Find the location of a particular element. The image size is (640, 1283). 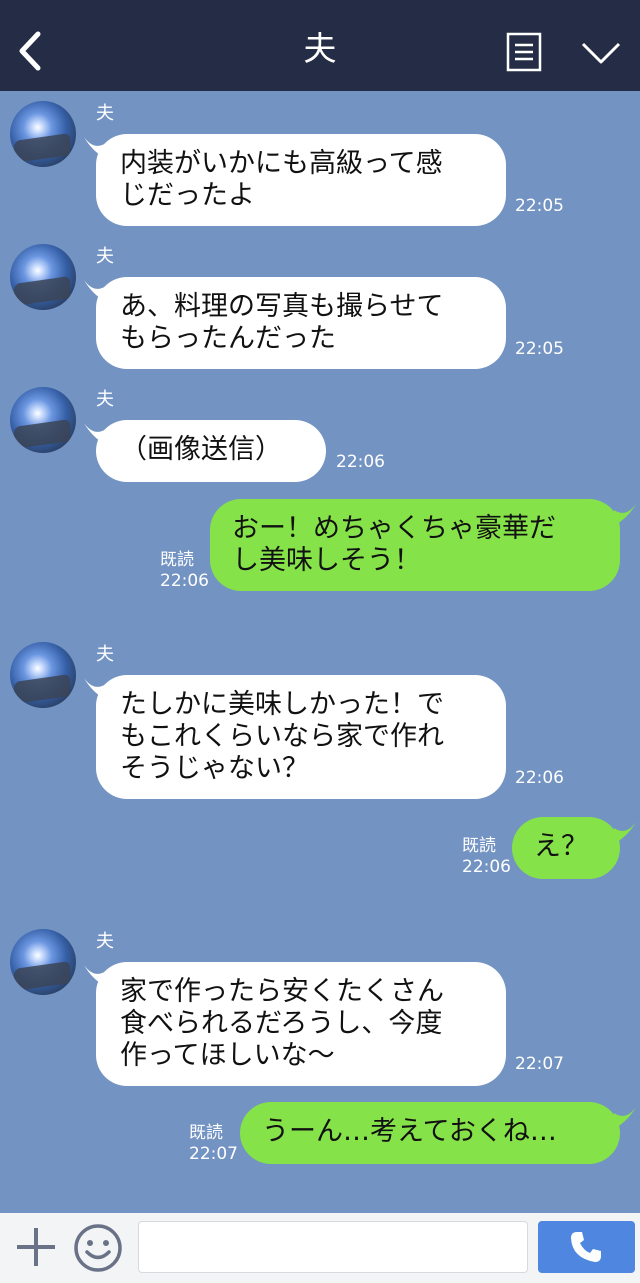

emoji-icon is located at coordinates (98, 1248).